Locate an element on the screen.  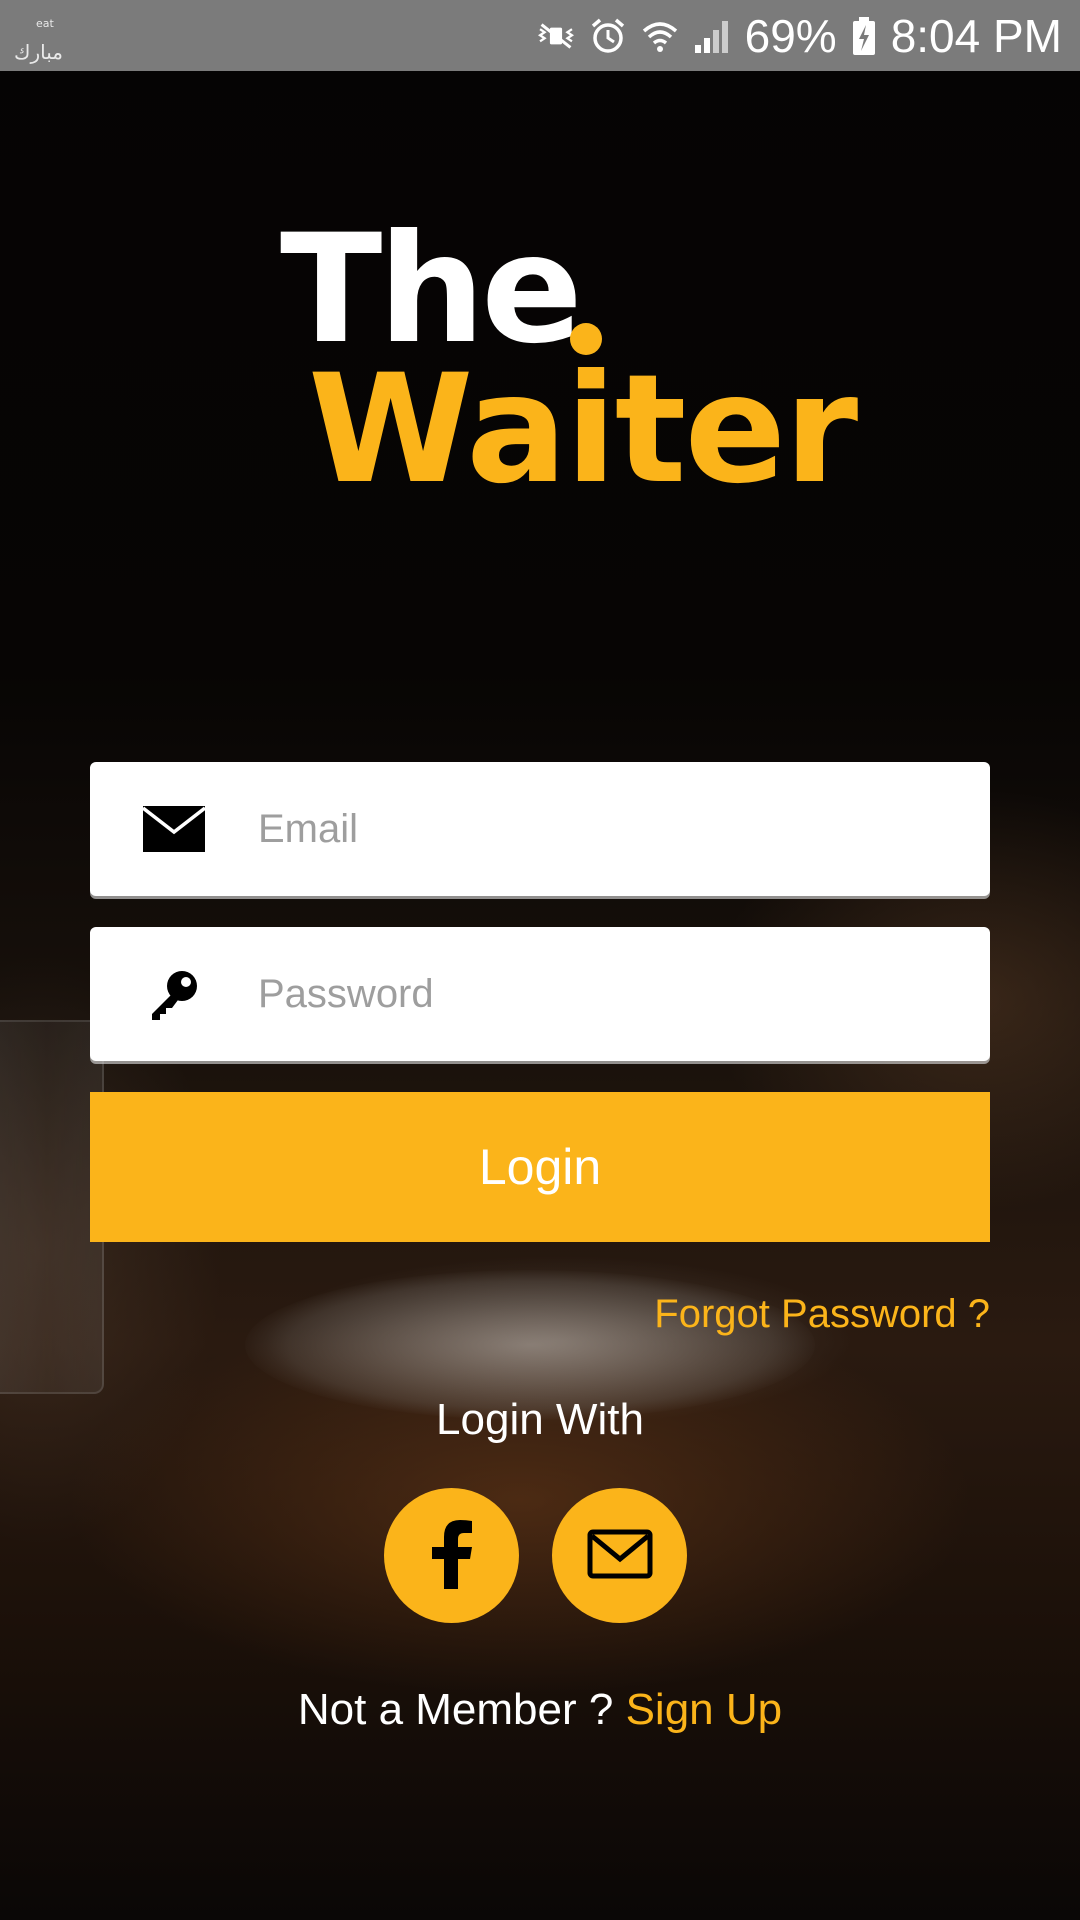
mail-icon is located at coordinates (620, 1556).